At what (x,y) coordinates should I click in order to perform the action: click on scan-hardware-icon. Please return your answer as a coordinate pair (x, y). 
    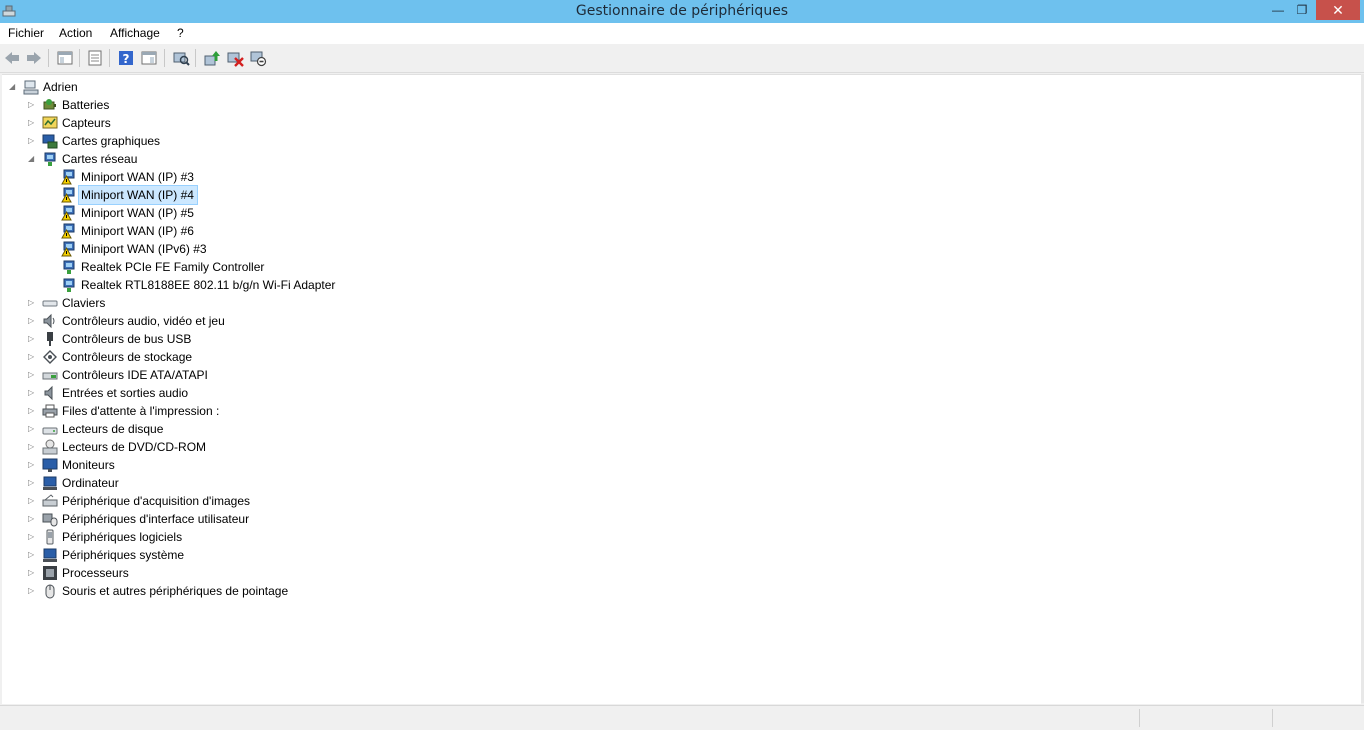
    Looking at the image, I should click on (181, 58).